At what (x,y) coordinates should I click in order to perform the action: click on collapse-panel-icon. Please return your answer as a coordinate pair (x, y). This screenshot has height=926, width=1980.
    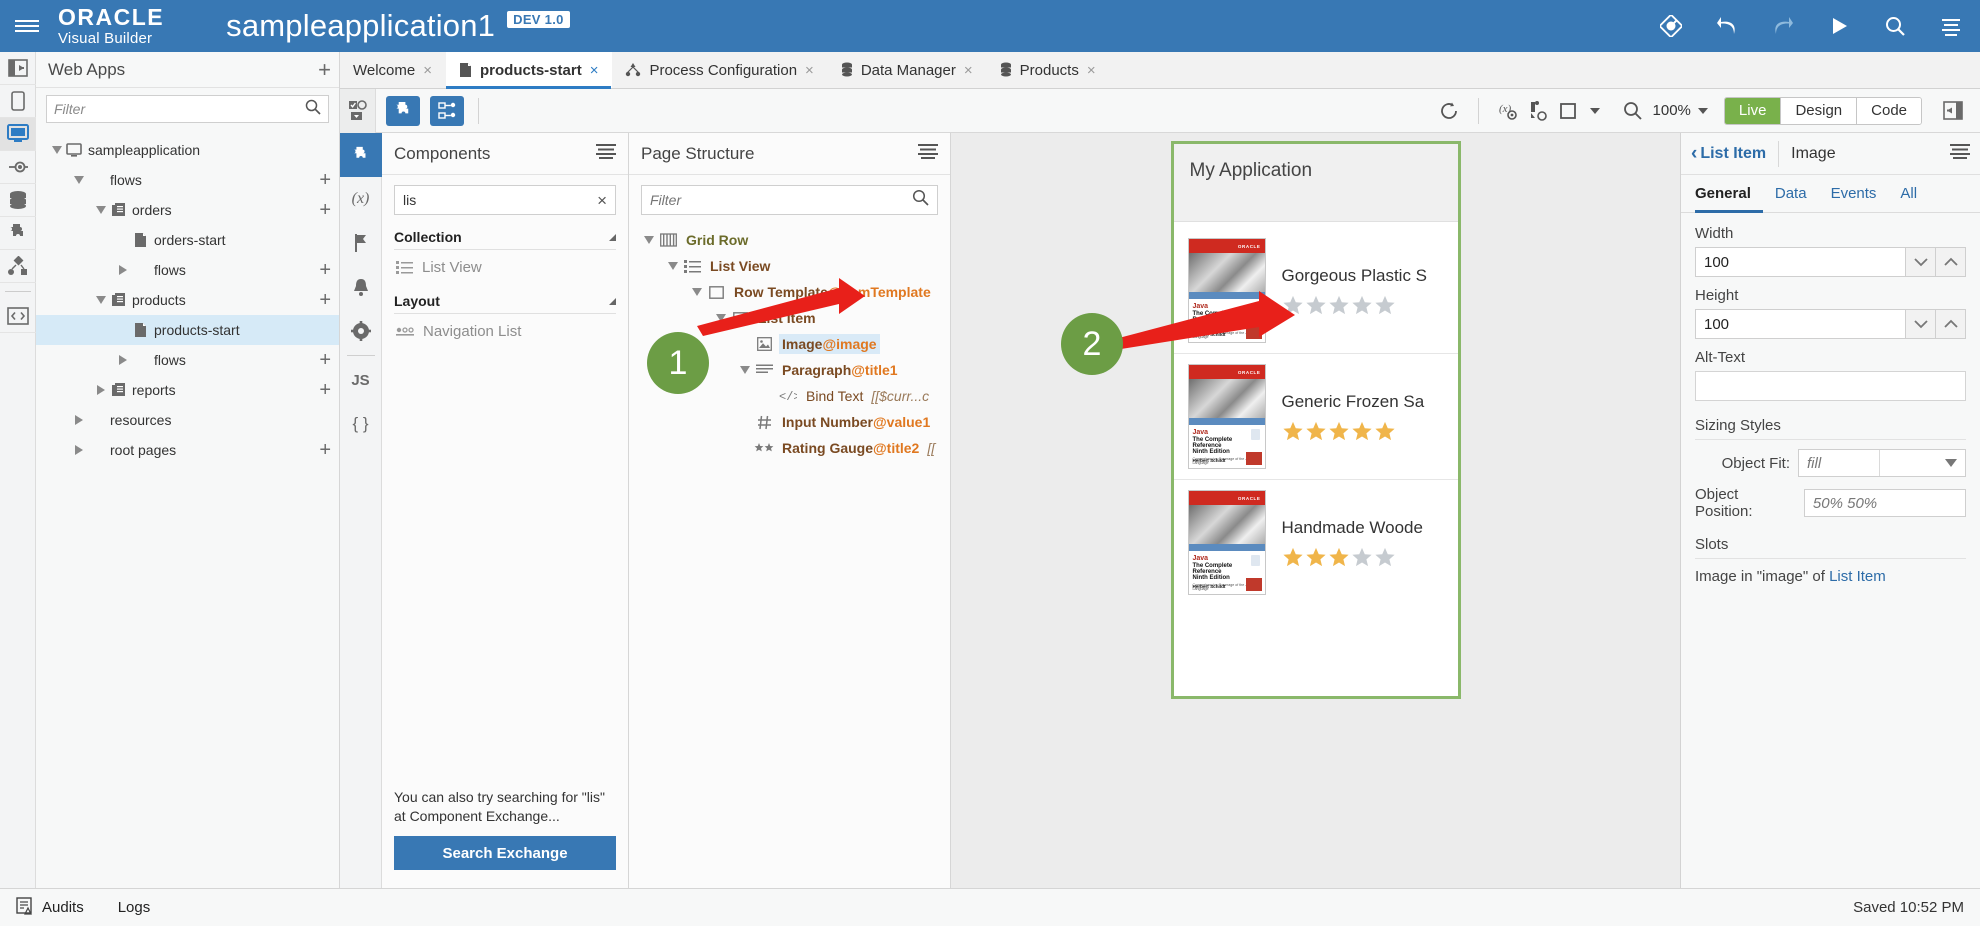
    Looking at the image, I should click on (18, 68).